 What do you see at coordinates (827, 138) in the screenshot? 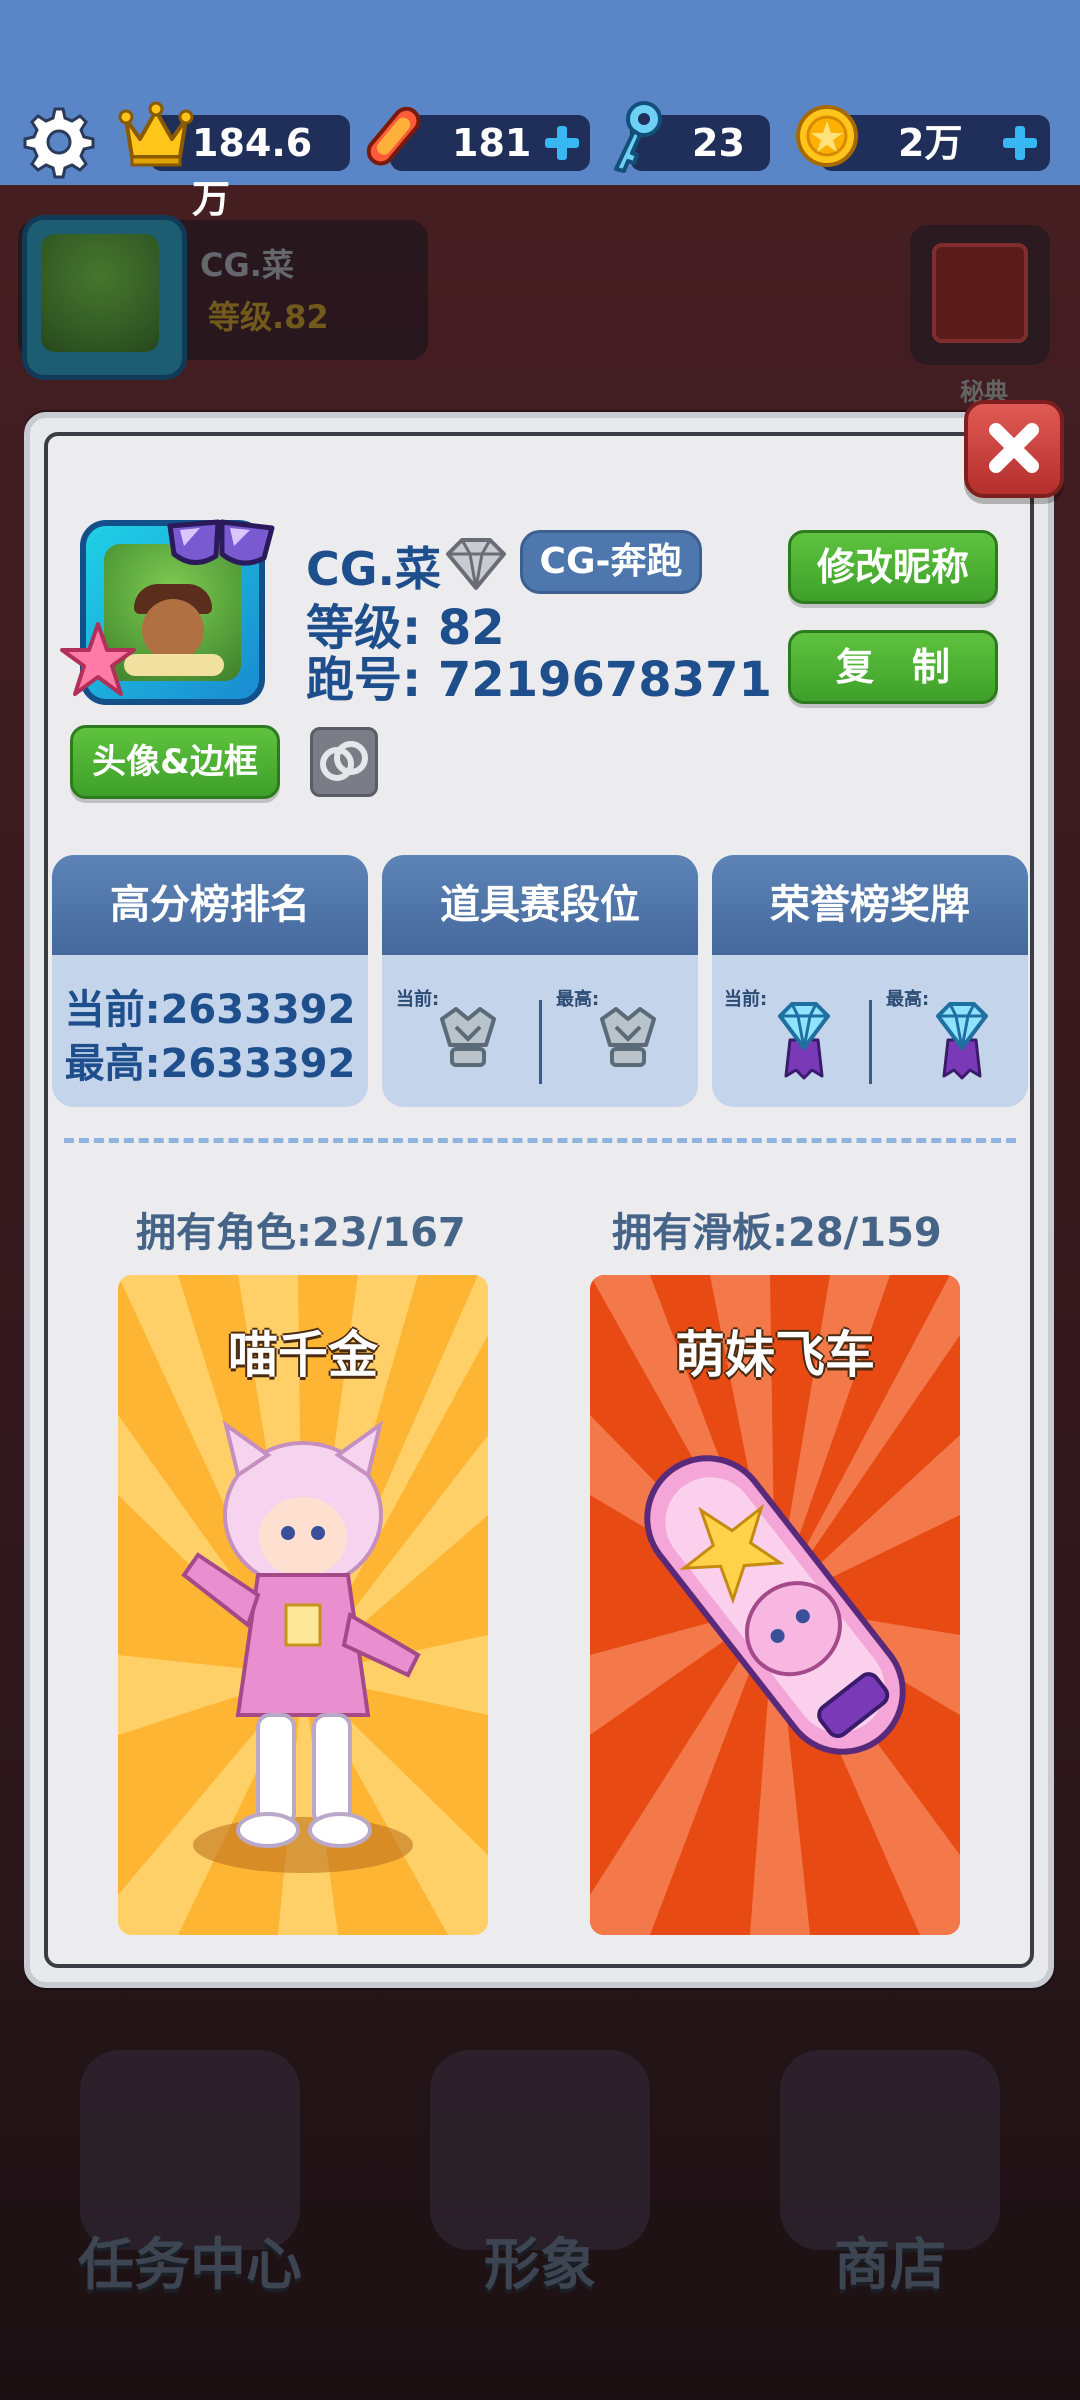
I see `coin-icon` at bounding box center [827, 138].